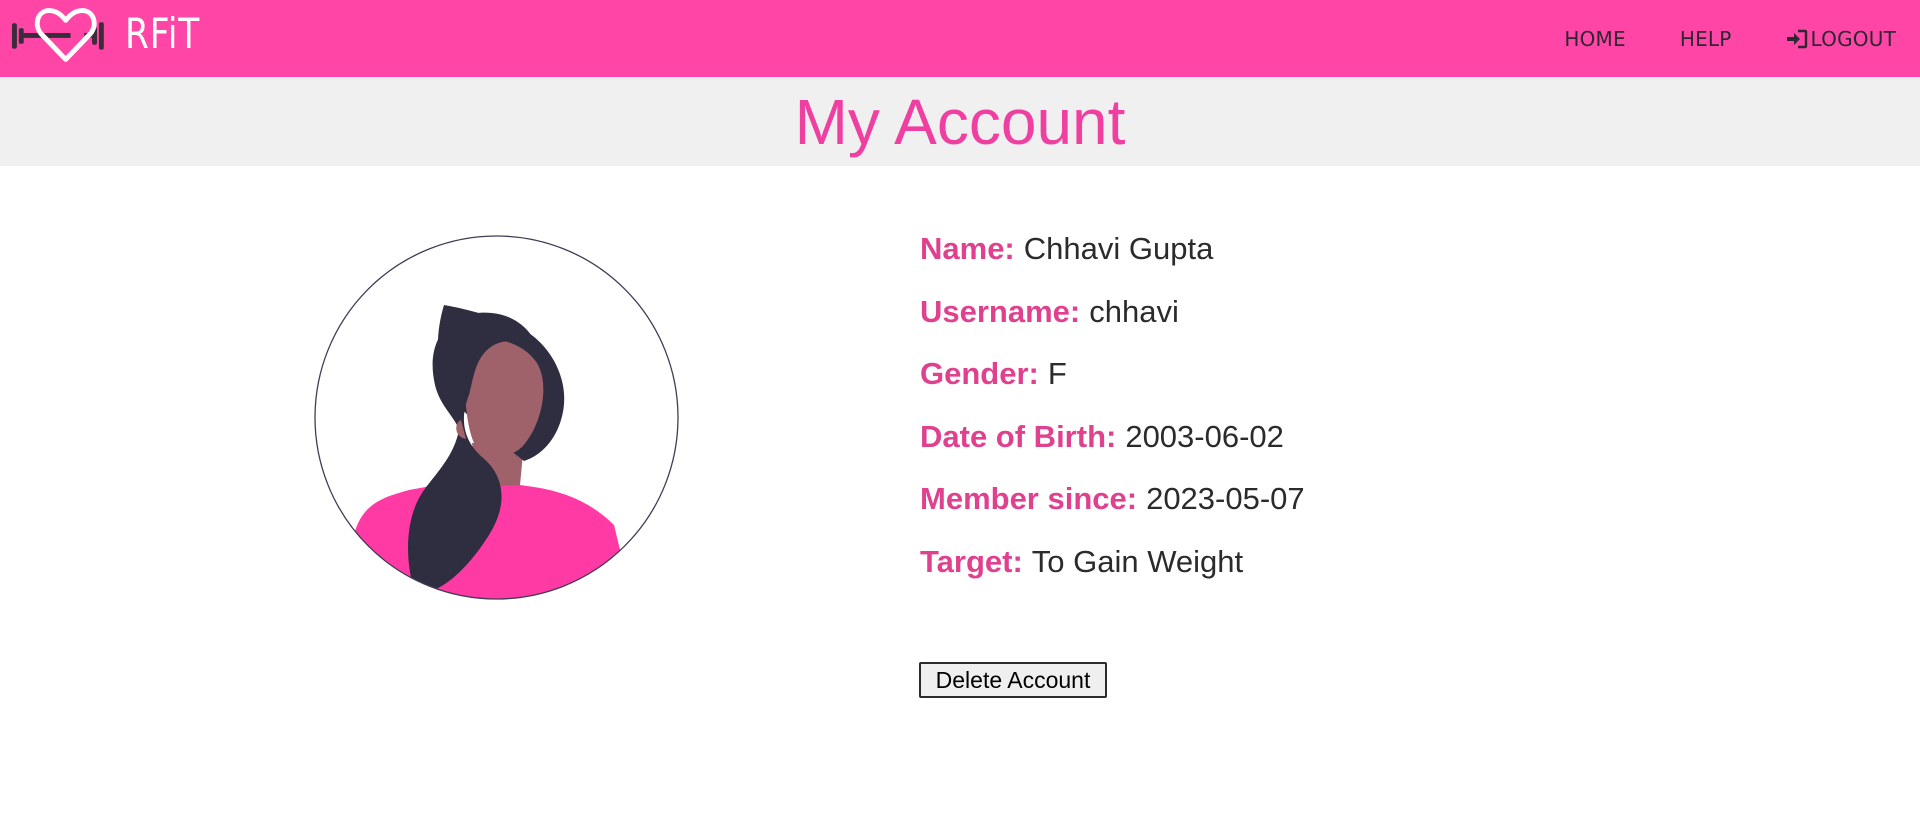  What do you see at coordinates (58, 35) in the screenshot?
I see `heart-dumbbell-logo-icon` at bounding box center [58, 35].